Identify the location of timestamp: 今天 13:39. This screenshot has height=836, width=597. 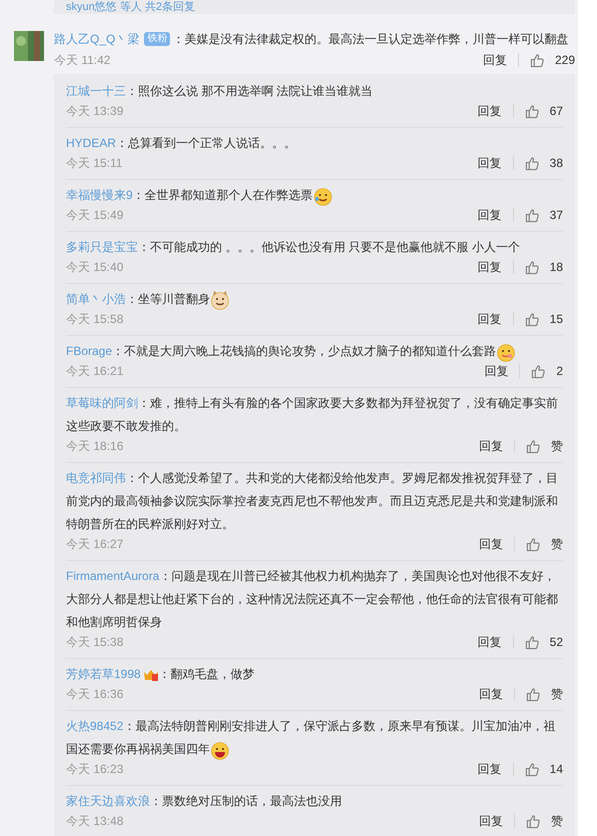
(95, 111).